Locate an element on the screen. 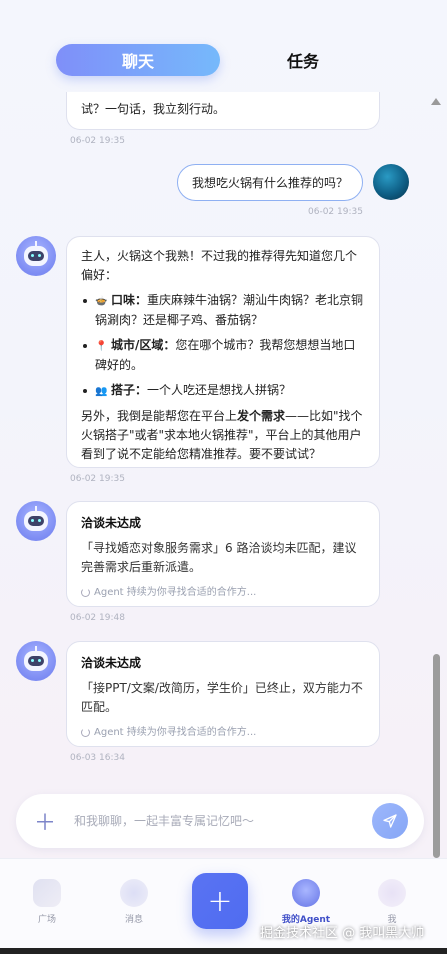 This screenshot has width=447, height=954. item-label: 搭子： is located at coordinates (129, 390).